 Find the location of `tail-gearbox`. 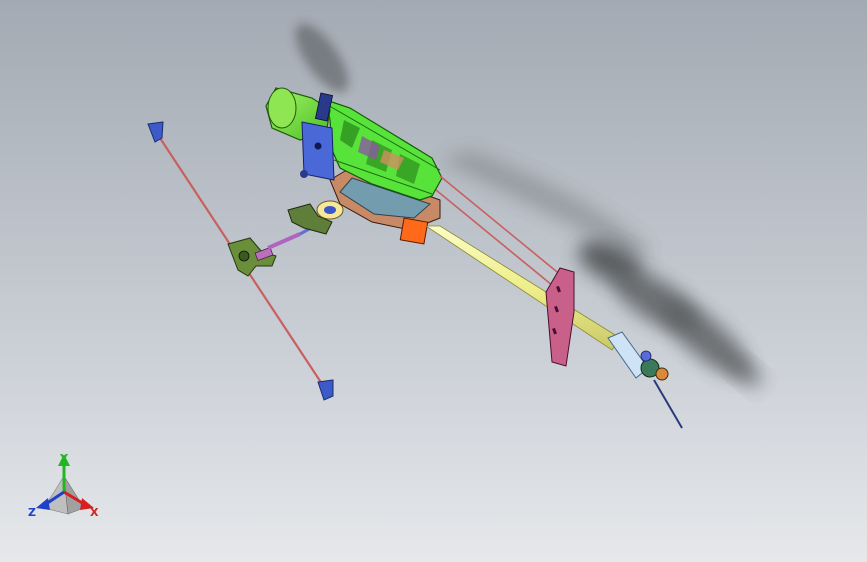

tail-gearbox is located at coordinates (645, 380).